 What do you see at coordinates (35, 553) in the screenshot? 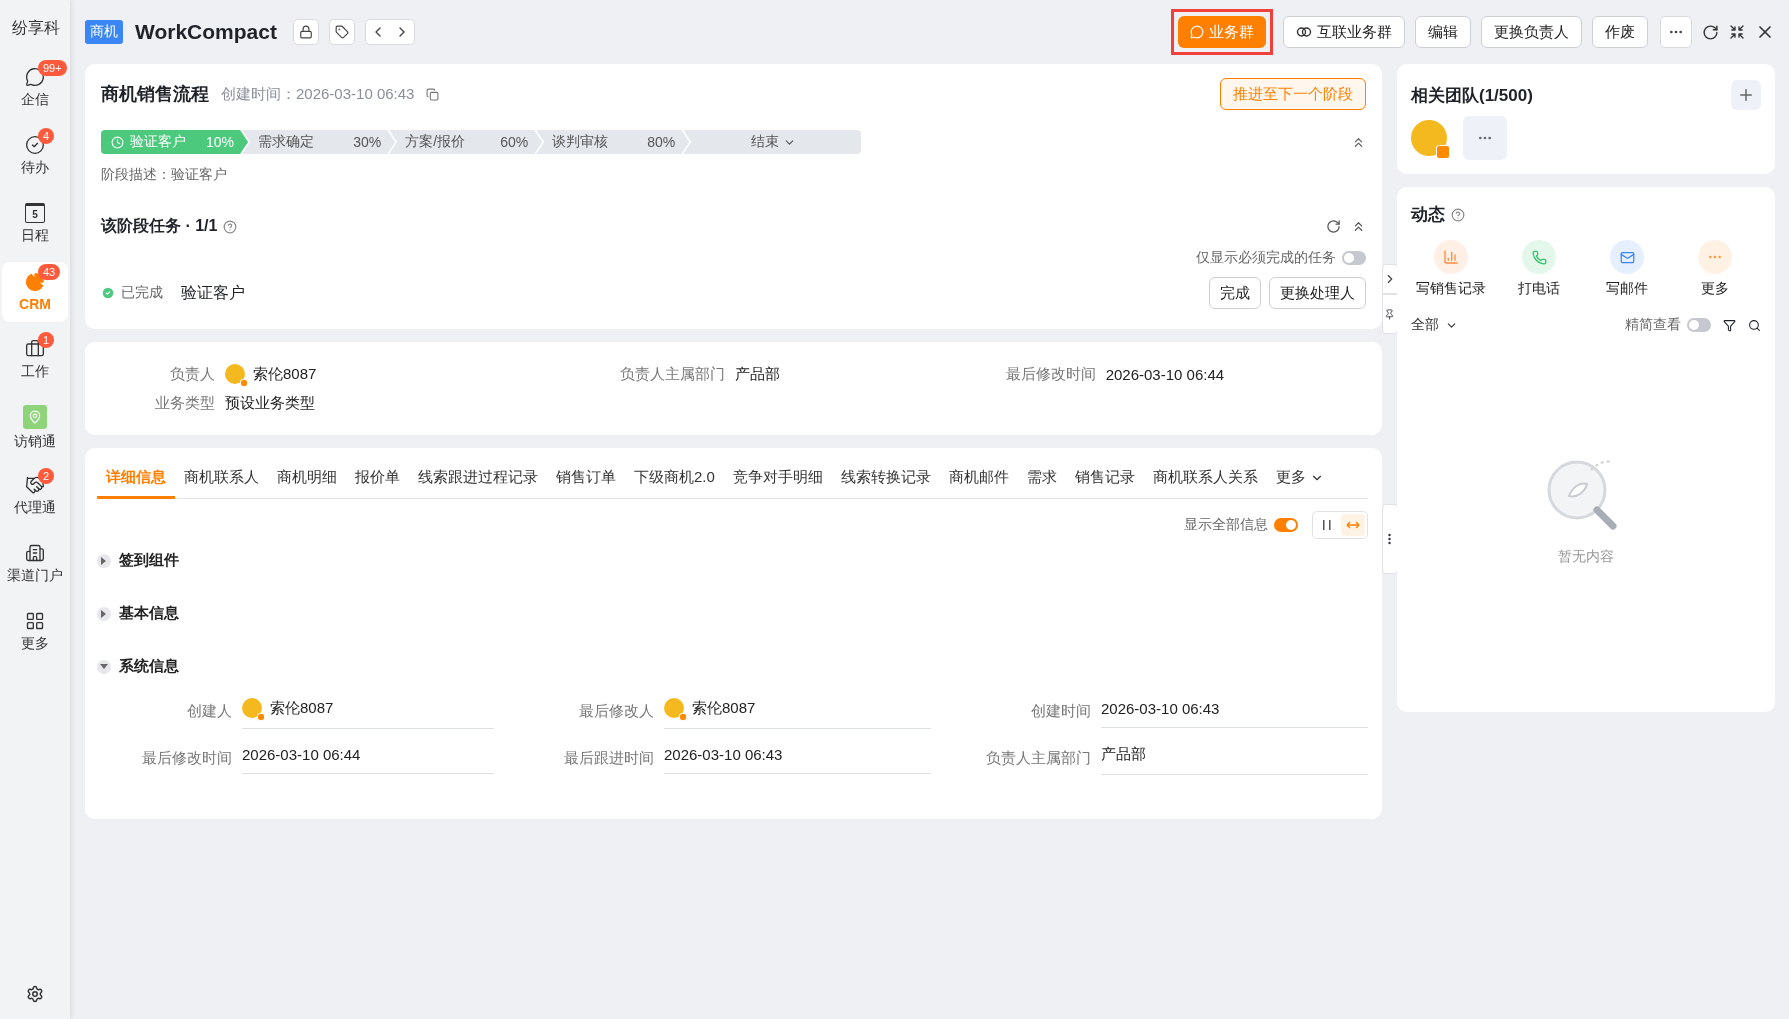
I see `building-icon` at bounding box center [35, 553].